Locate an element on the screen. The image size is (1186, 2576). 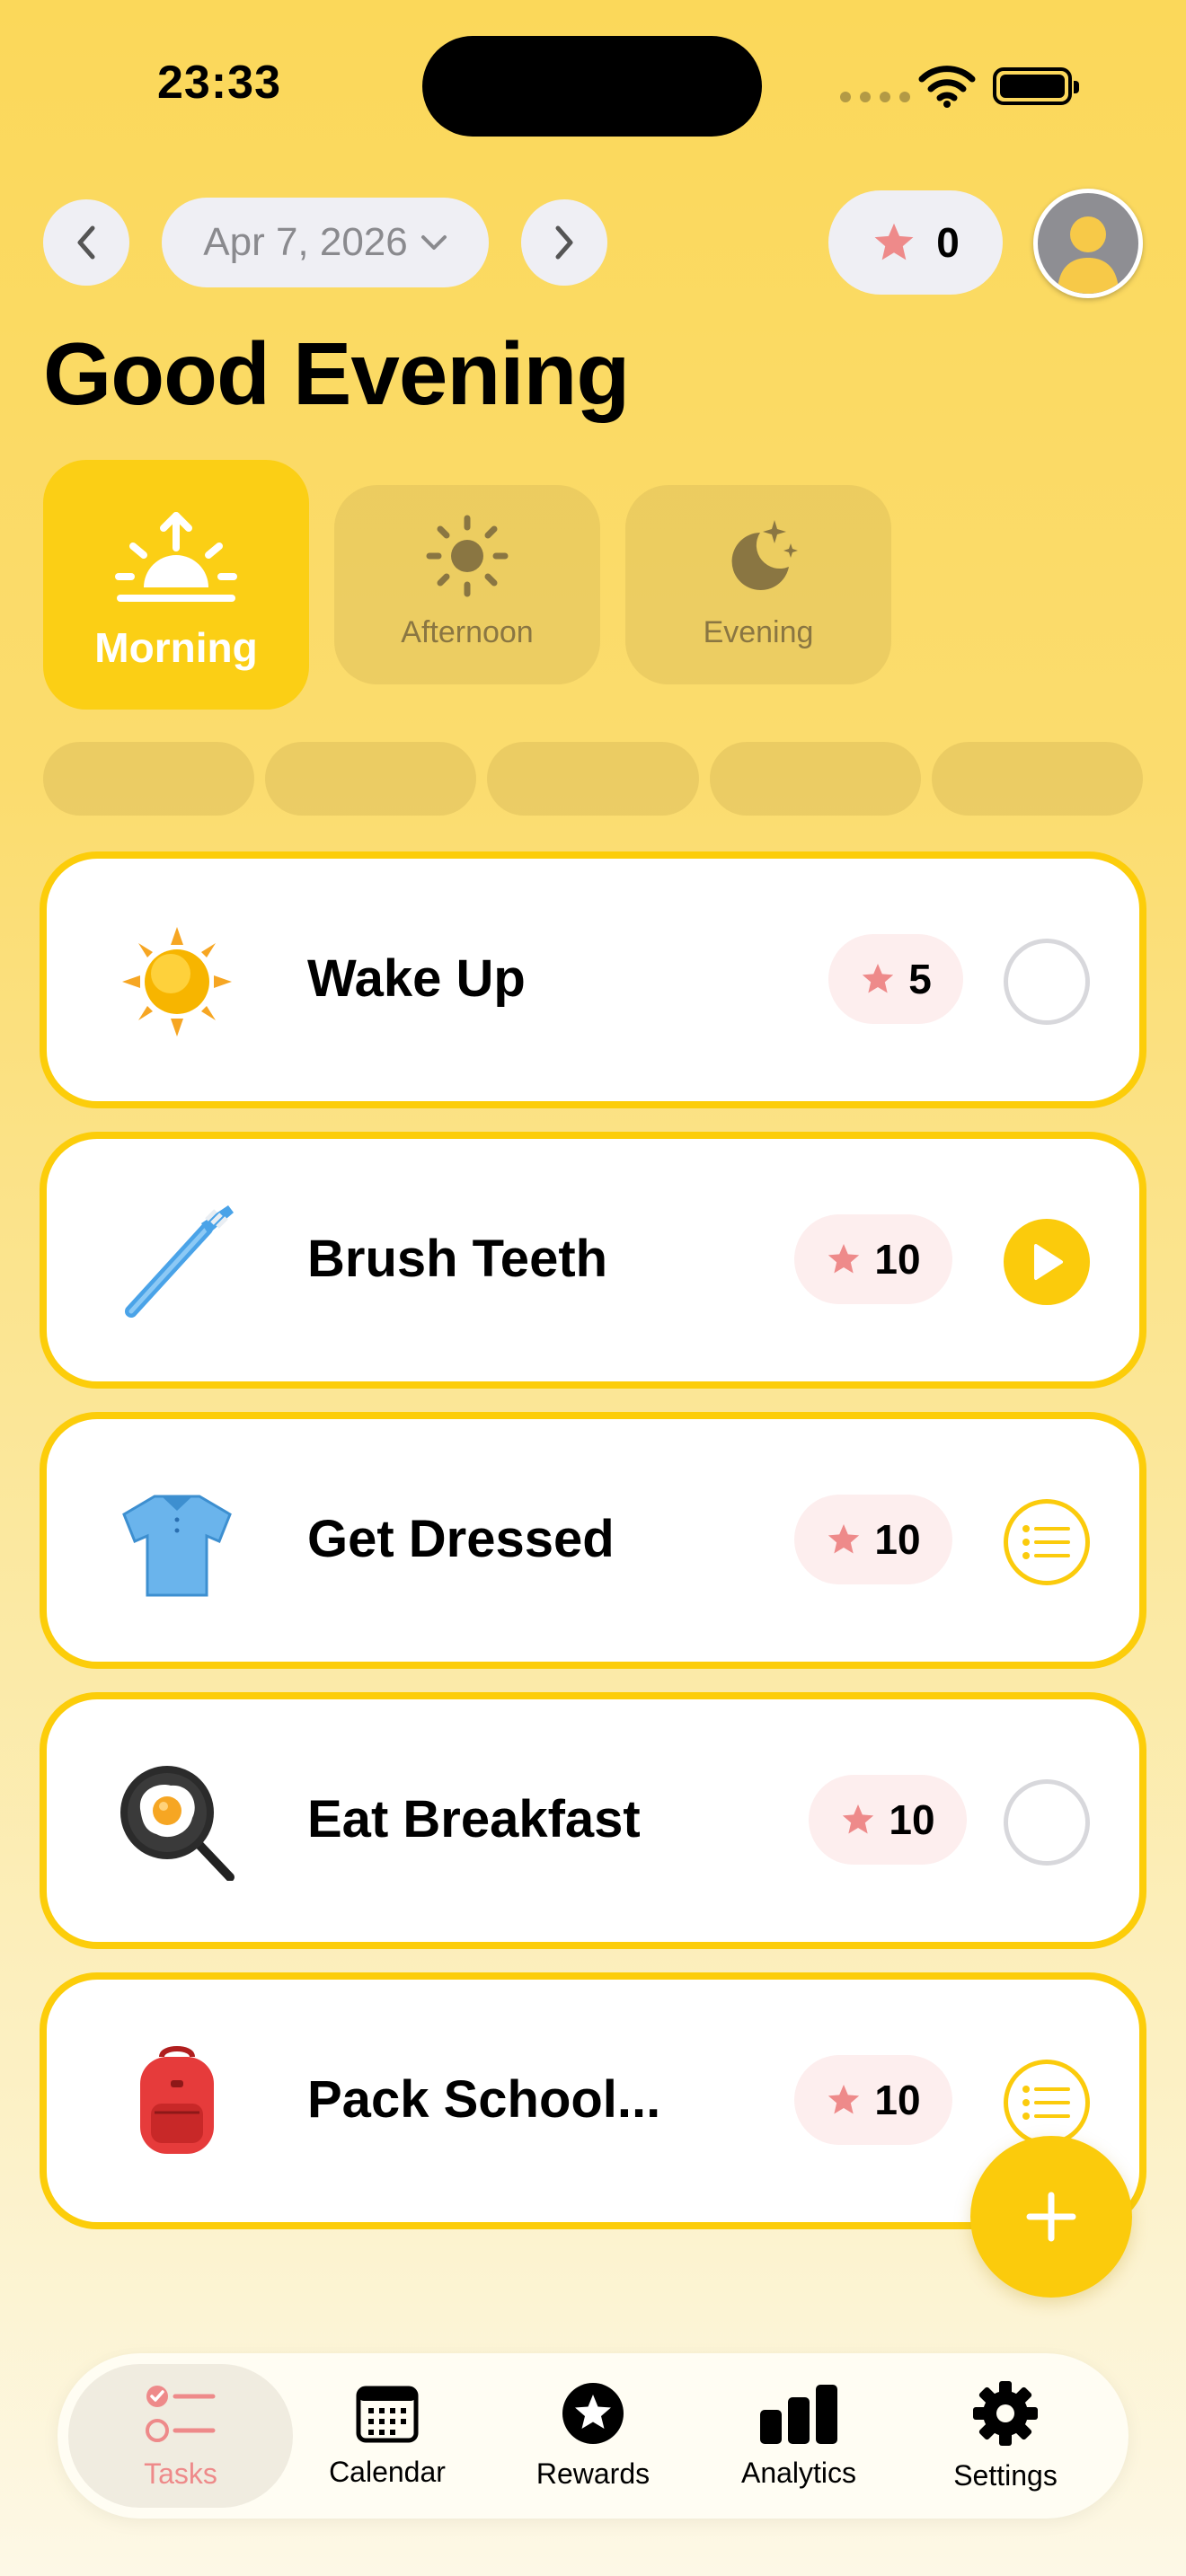
tab-morning: Morning is located at coordinates (176, 585).